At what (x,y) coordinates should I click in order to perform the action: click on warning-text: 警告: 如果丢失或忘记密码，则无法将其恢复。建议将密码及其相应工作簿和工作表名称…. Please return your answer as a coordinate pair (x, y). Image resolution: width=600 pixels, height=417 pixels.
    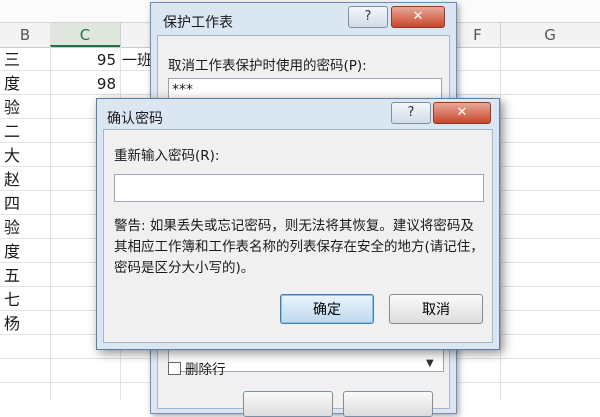
    Looking at the image, I should click on (299, 247).